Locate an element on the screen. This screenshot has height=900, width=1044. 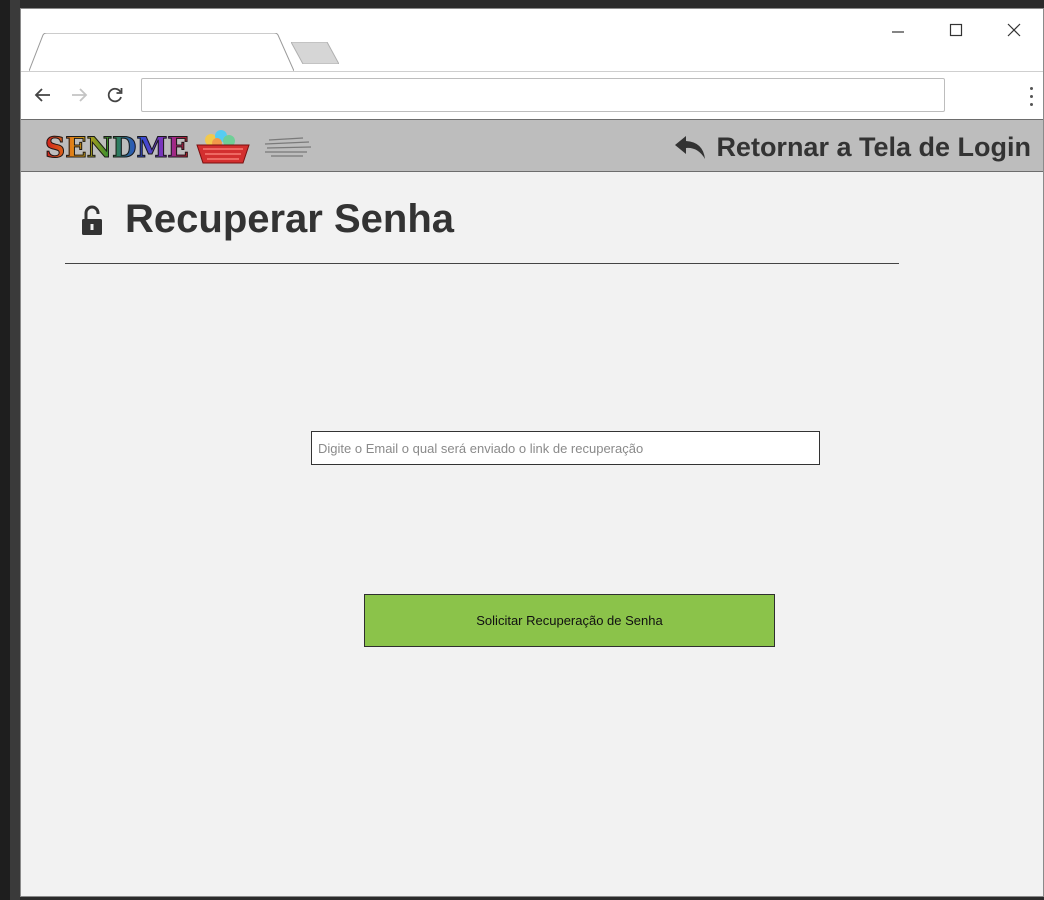
logo-text: SENDME is located at coordinates (117, 147).